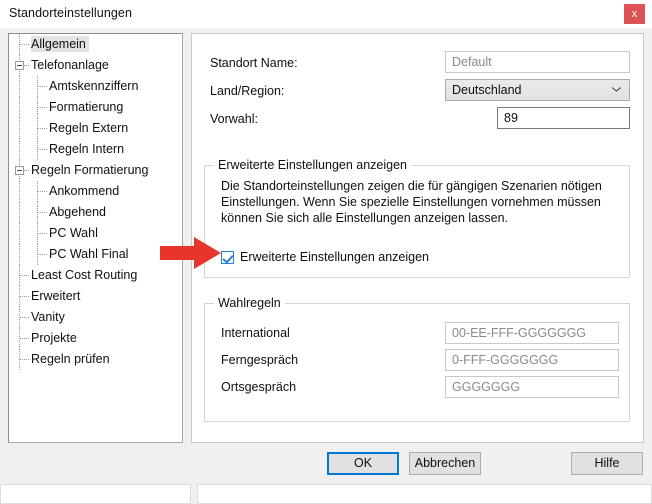  Describe the element at coordinates (70, 359) in the screenshot. I see `tree-item-label: Regeln prüfen` at that location.